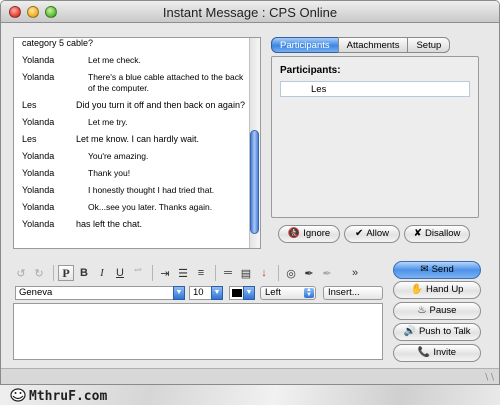 Image resolution: width=500 pixels, height=405 pixels. What do you see at coordinates (68, 396) in the screenshot?
I see `watermark-text: MthruF.com` at bounding box center [68, 396].